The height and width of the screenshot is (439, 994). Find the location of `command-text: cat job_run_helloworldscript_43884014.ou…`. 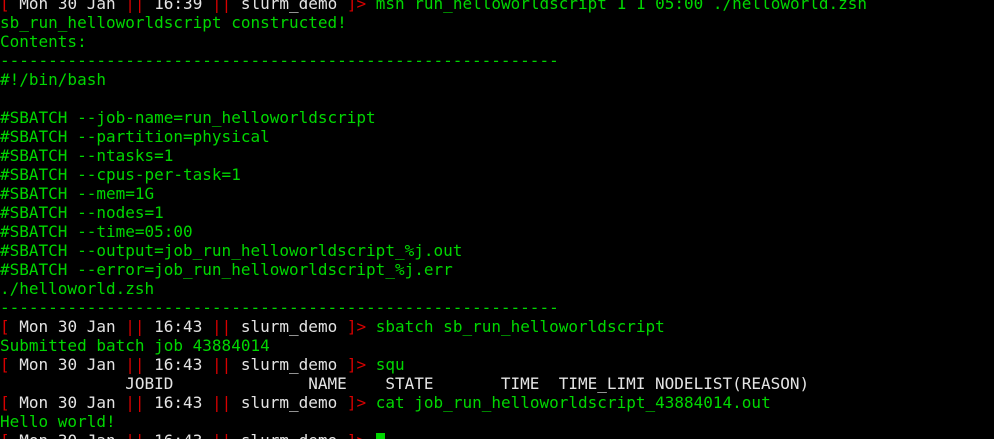

command-text: cat job_run_helloworldscript_43884014.ou… is located at coordinates (573, 402).